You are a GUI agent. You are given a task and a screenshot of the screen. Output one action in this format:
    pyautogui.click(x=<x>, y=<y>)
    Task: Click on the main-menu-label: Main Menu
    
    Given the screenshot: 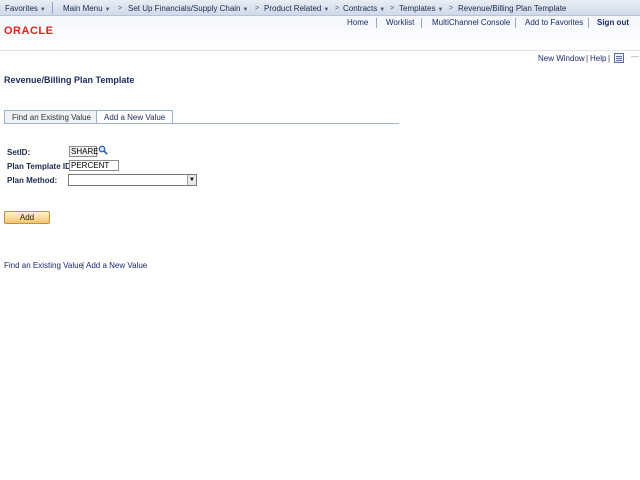 What is the action you would take?
    pyautogui.click(x=83, y=8)
    